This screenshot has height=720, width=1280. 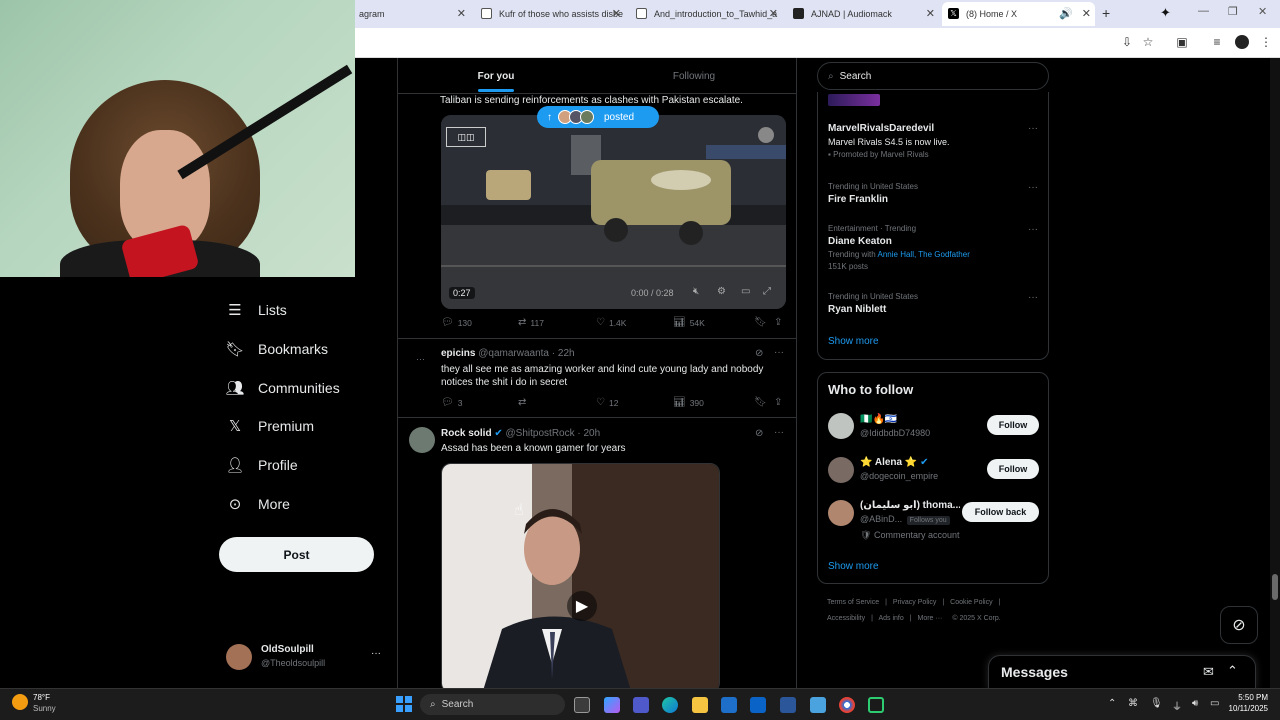 I want to click on nav-more: ⊙ More, so click(x=258, y=504).